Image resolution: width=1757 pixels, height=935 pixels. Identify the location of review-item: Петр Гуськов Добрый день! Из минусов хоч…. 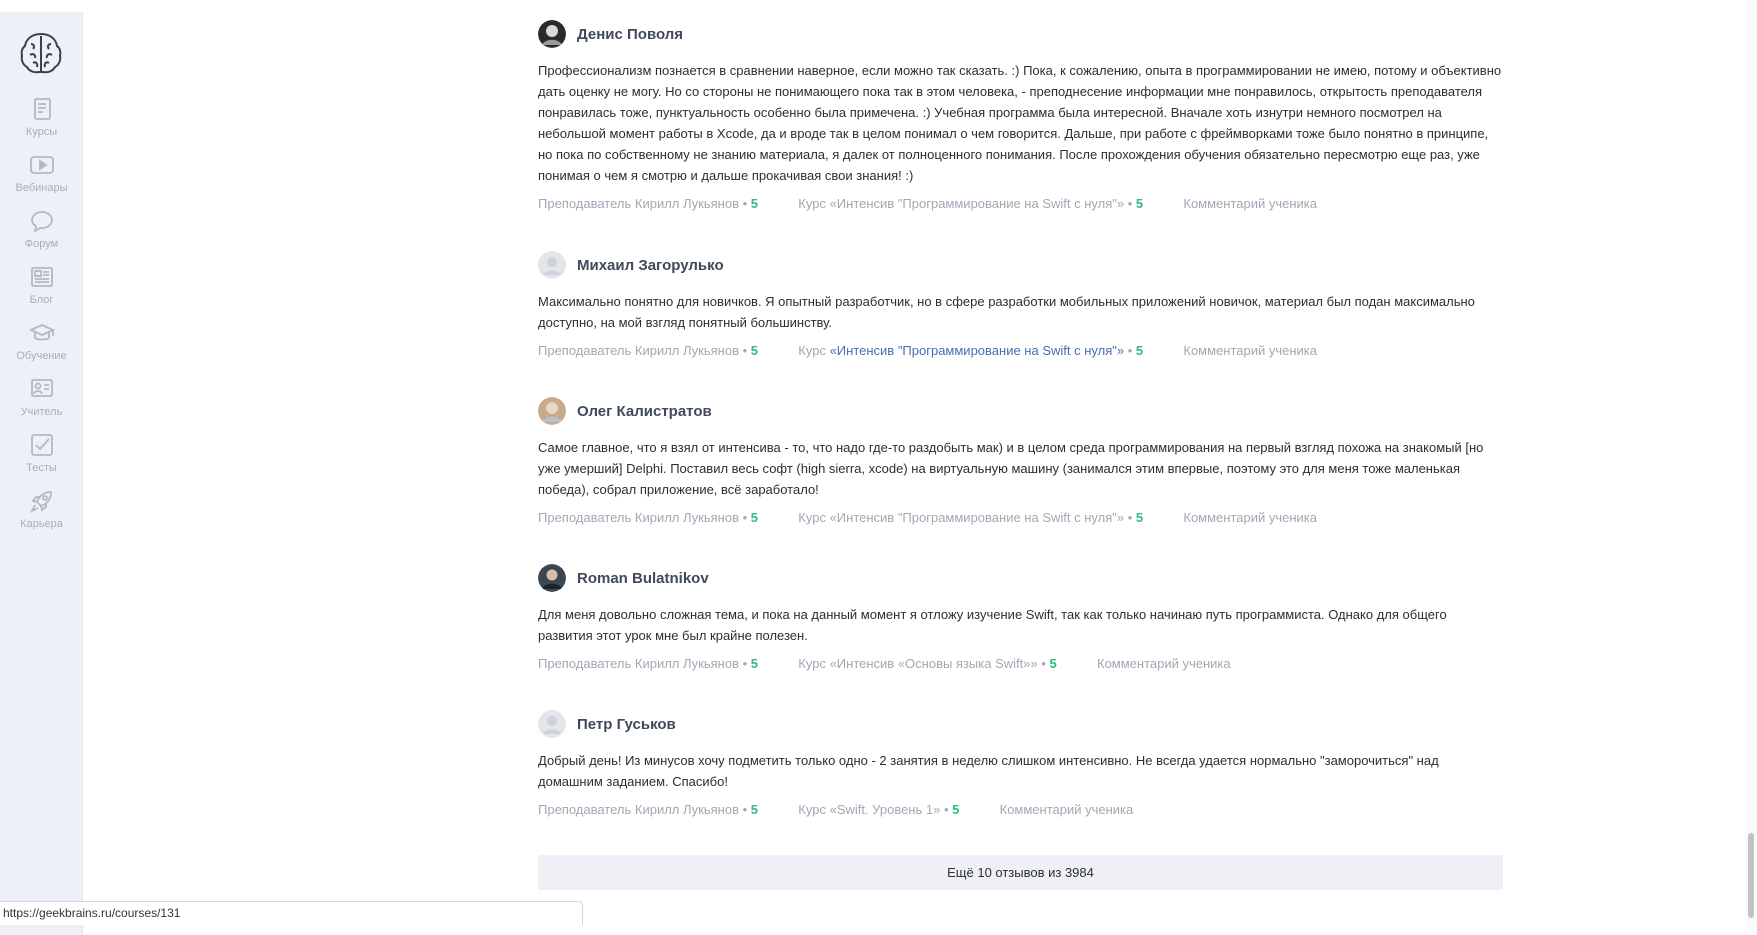
(1021, 763).